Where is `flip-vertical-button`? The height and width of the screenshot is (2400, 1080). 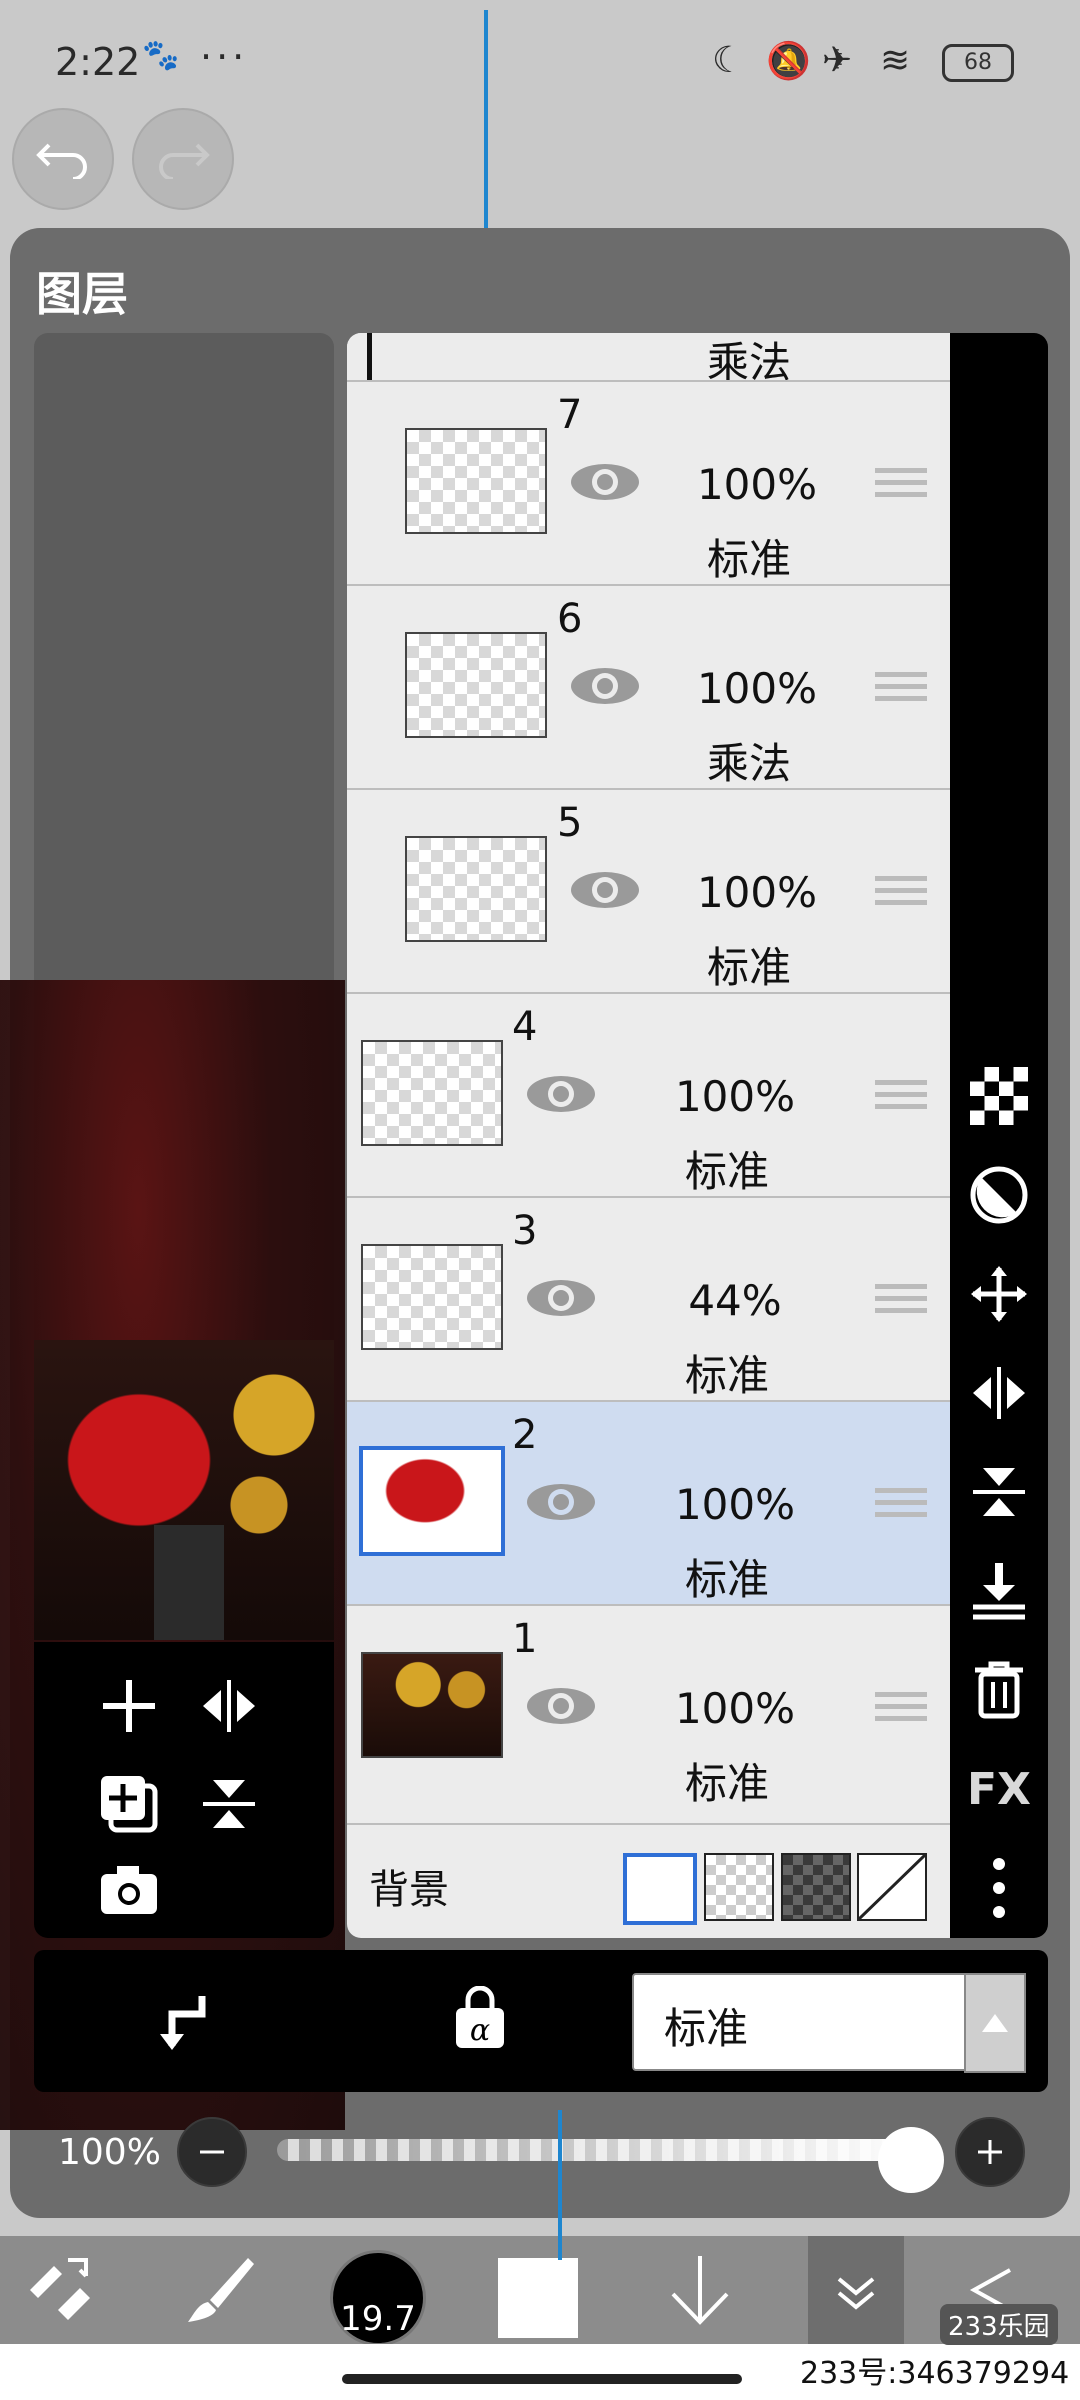
flip-vertical-button is located at coordinates (229, 1804).